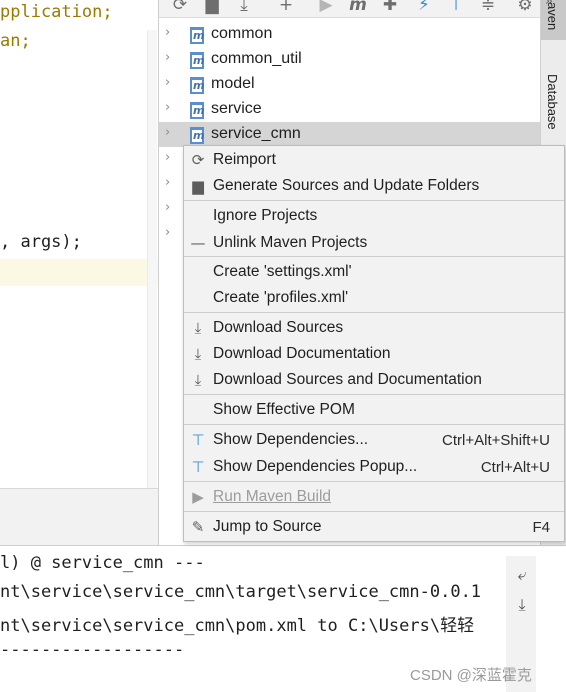  Describe the element at coordinates (374, 527) in the screenshot. I see `menu-item-jump-to-source: ✎ Jump to Source F4` at that location.